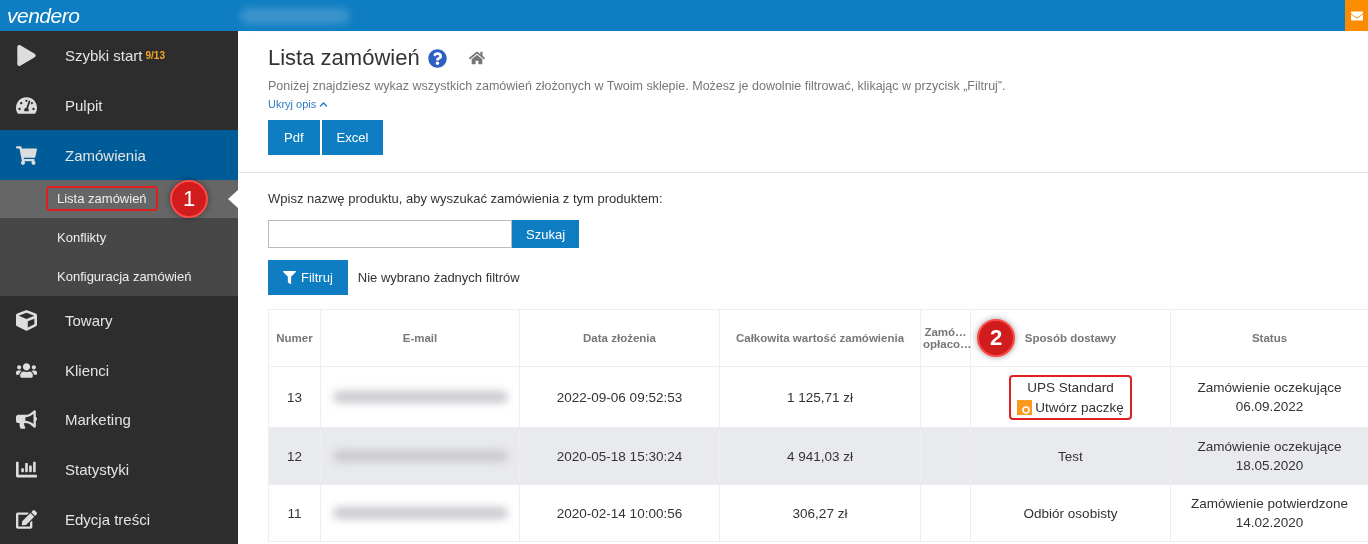  Describe the element at coordinates (420, 338) in the screenshot. I see `column-header: E-mail` at that location.